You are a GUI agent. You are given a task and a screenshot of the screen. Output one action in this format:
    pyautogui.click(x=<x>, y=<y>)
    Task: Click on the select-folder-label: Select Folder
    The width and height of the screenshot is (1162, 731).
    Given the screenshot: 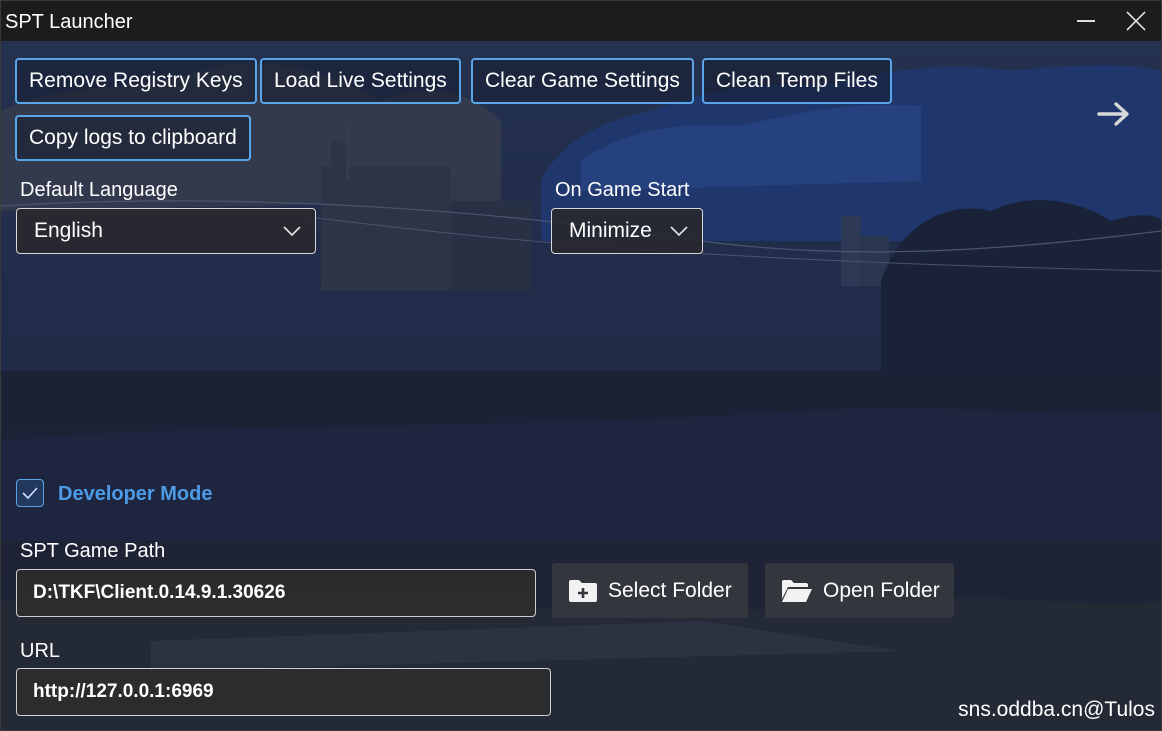 What is the action you would take?
    pyautogui.click(x=670, y=590)
    